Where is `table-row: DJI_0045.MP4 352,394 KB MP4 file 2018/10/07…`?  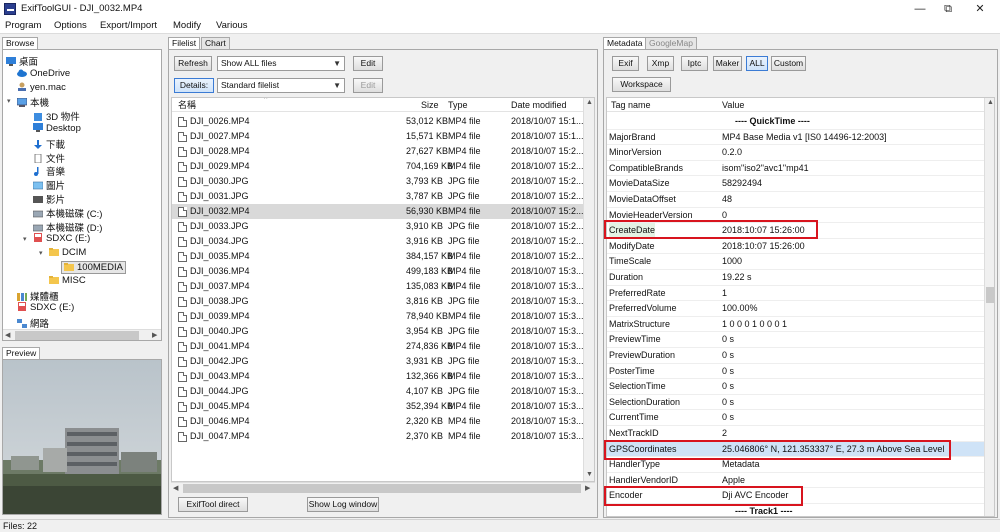 table-row: DJI_0045.MP4 352,394 KB MP4 file 2018/10/07… is located at coordinates (378, 406).